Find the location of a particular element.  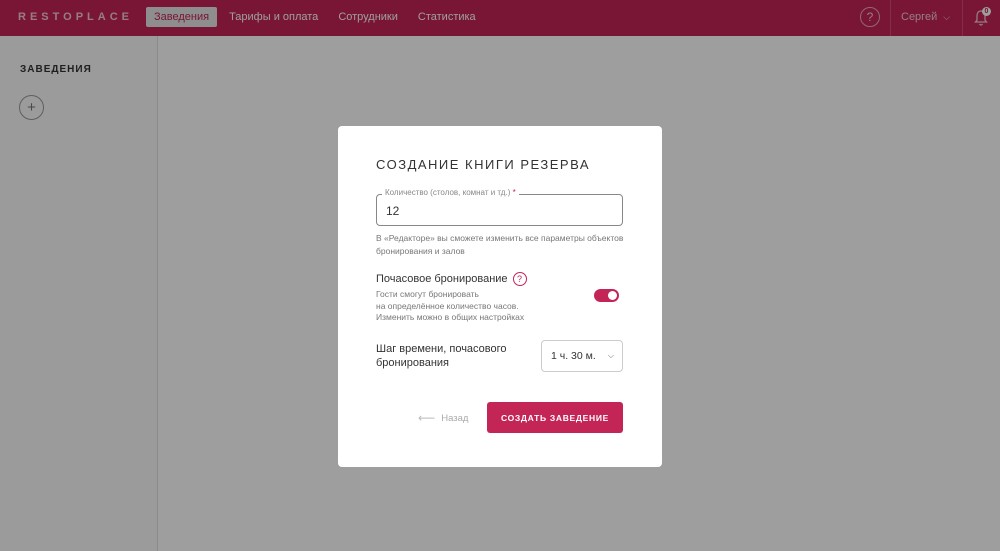

back-button: ⟵ Назад is located at coordinates (443, 418).